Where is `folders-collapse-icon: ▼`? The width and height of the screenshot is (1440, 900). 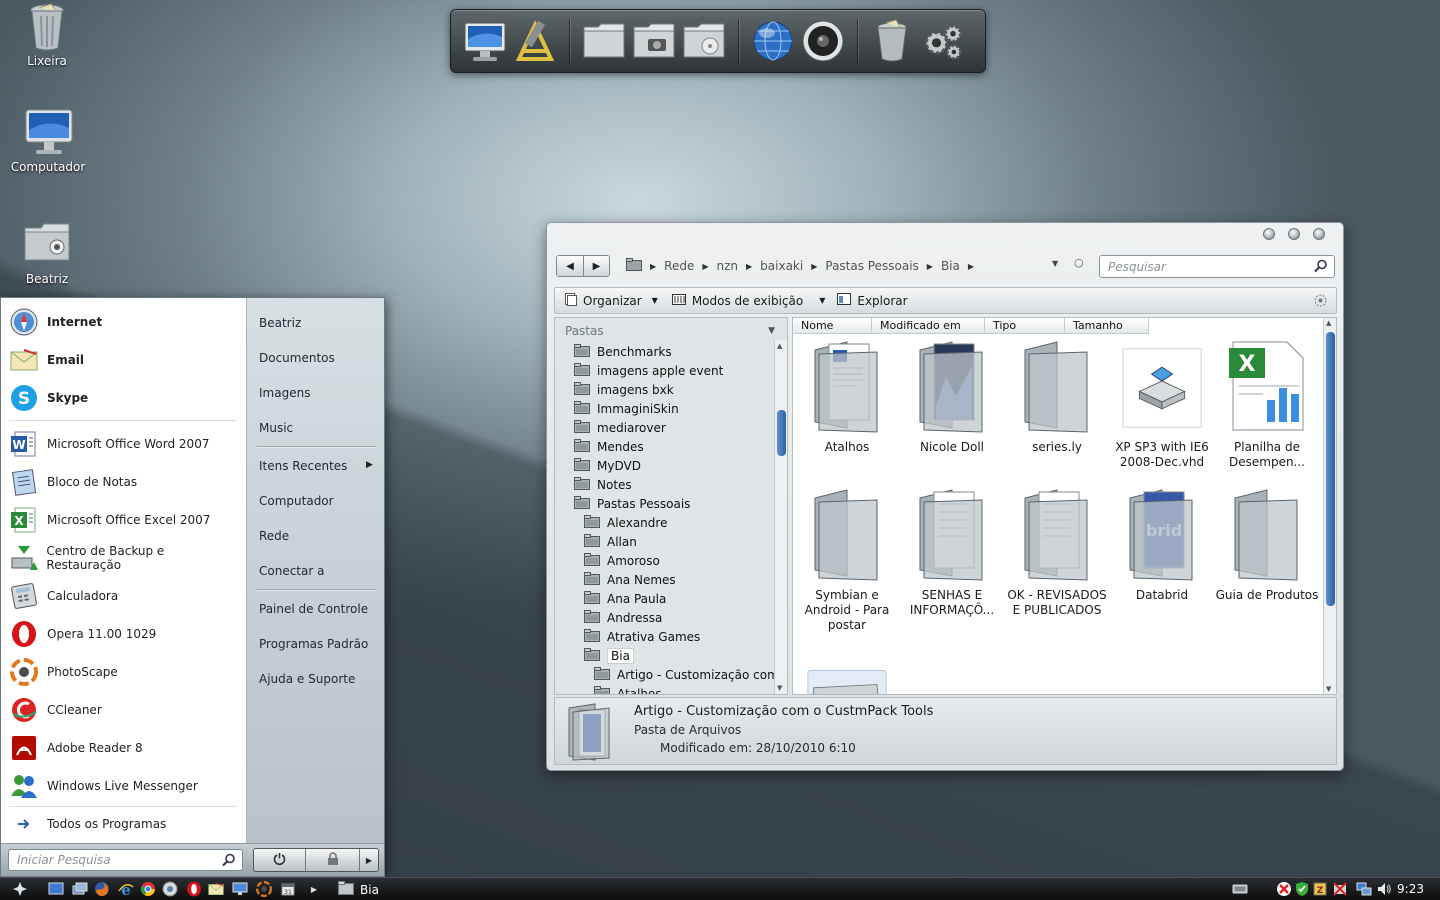 folders-collapse-icon: ▼ is located at coordinates (771, 331).